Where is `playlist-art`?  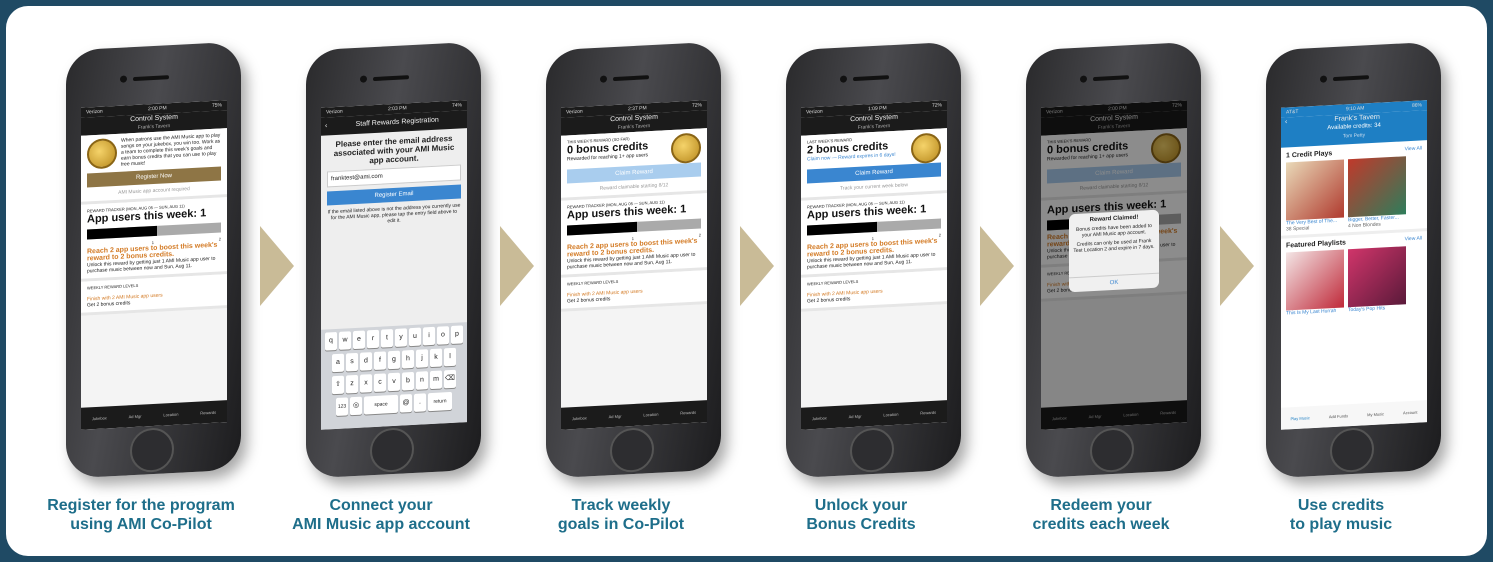
playlist-art is located at coordinates (1377, 277).